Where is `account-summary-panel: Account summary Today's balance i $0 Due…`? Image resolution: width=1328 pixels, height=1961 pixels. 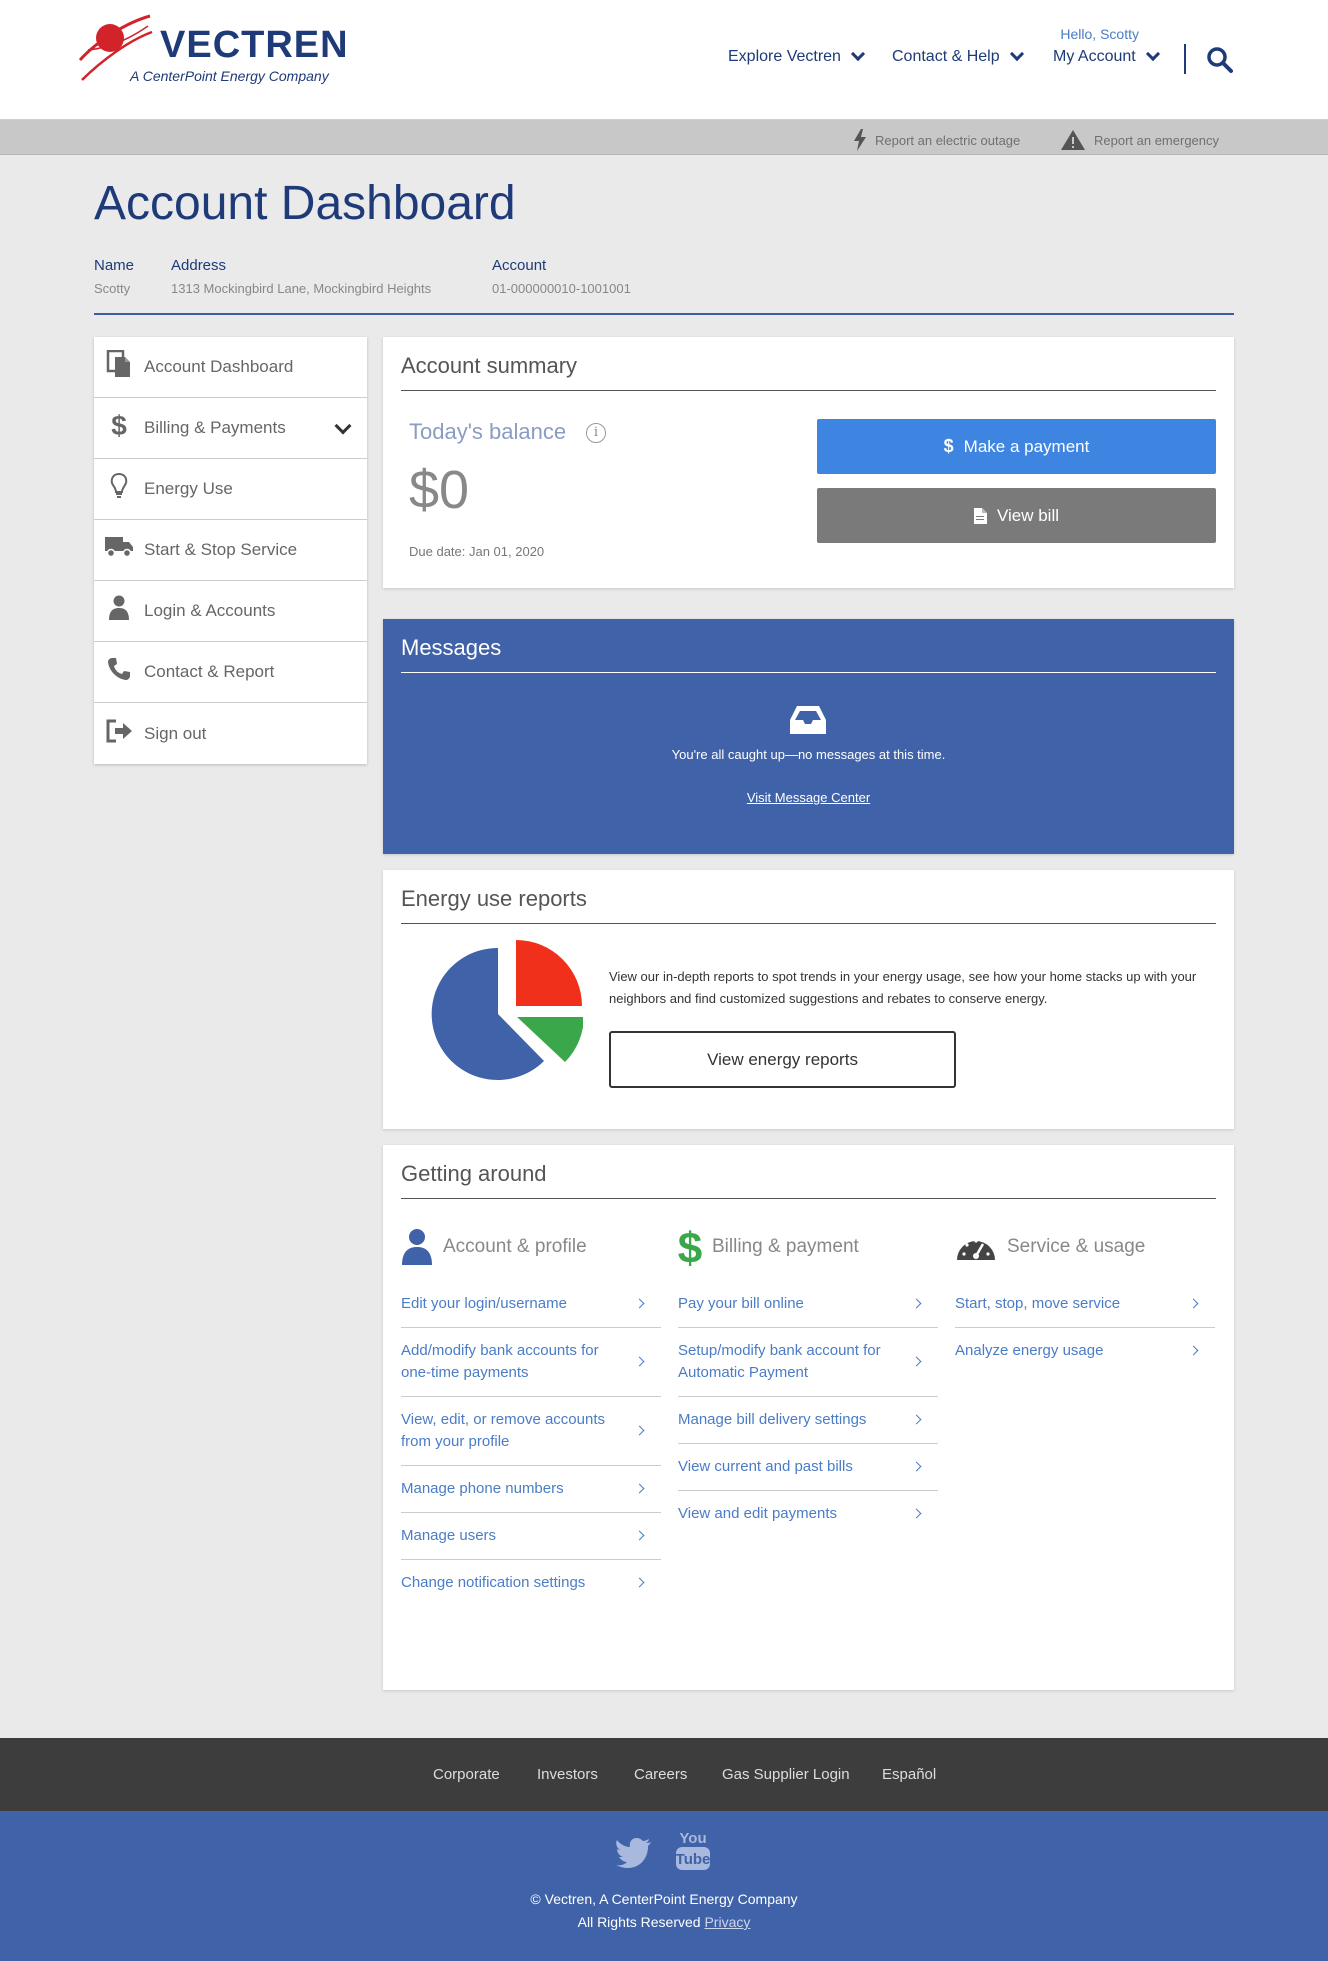
account-summary-panel: Account summary Today's balance i $0 Due… is located at coordinates (808, 462).